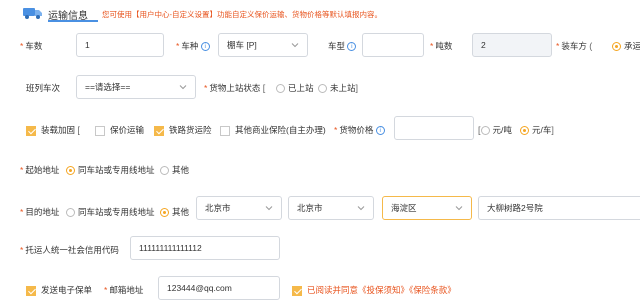 The width and height of the screenshot is (640, 305). Describe the element at coordinates (40, 212) in the screenshot. I see `destination-address-label: * 目的地址` at that location.